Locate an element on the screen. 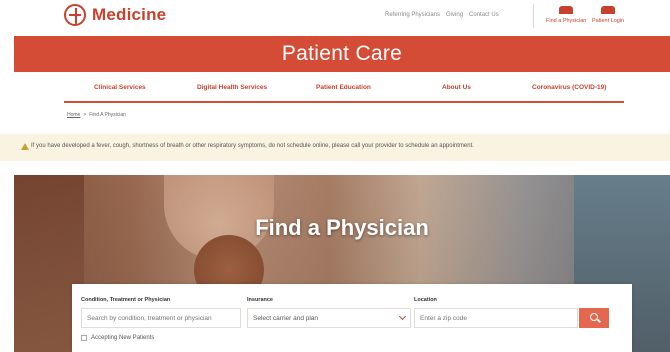 This screenshot has height=352, width=670. accepting-new-patients-option: Accepting New Patients is located at coordinates (117, 338).